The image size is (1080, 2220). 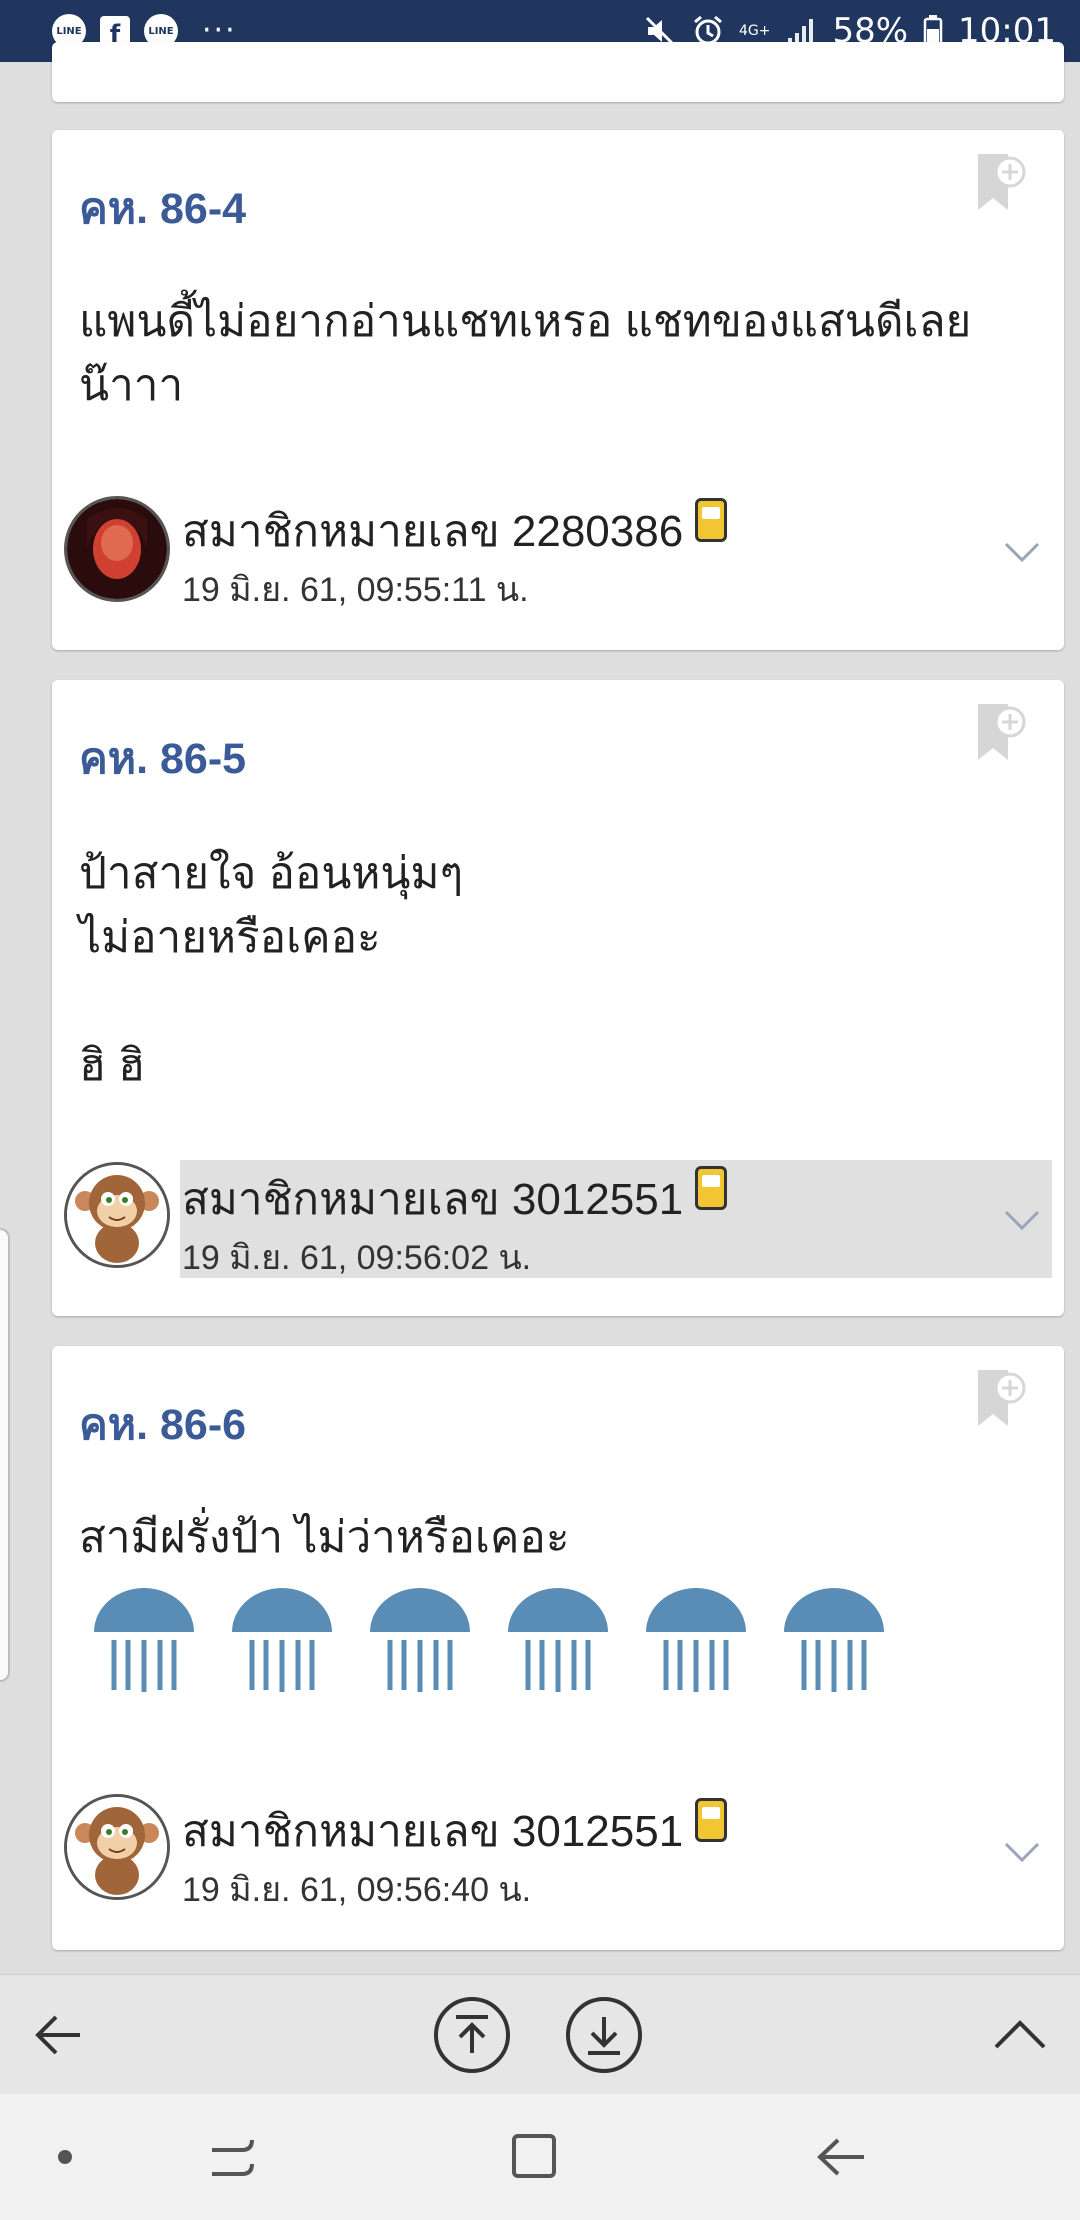 I want to click on timestamp: 19 มิ.ย. 61, 09:56:40 น., so click(x=357, y=1890).